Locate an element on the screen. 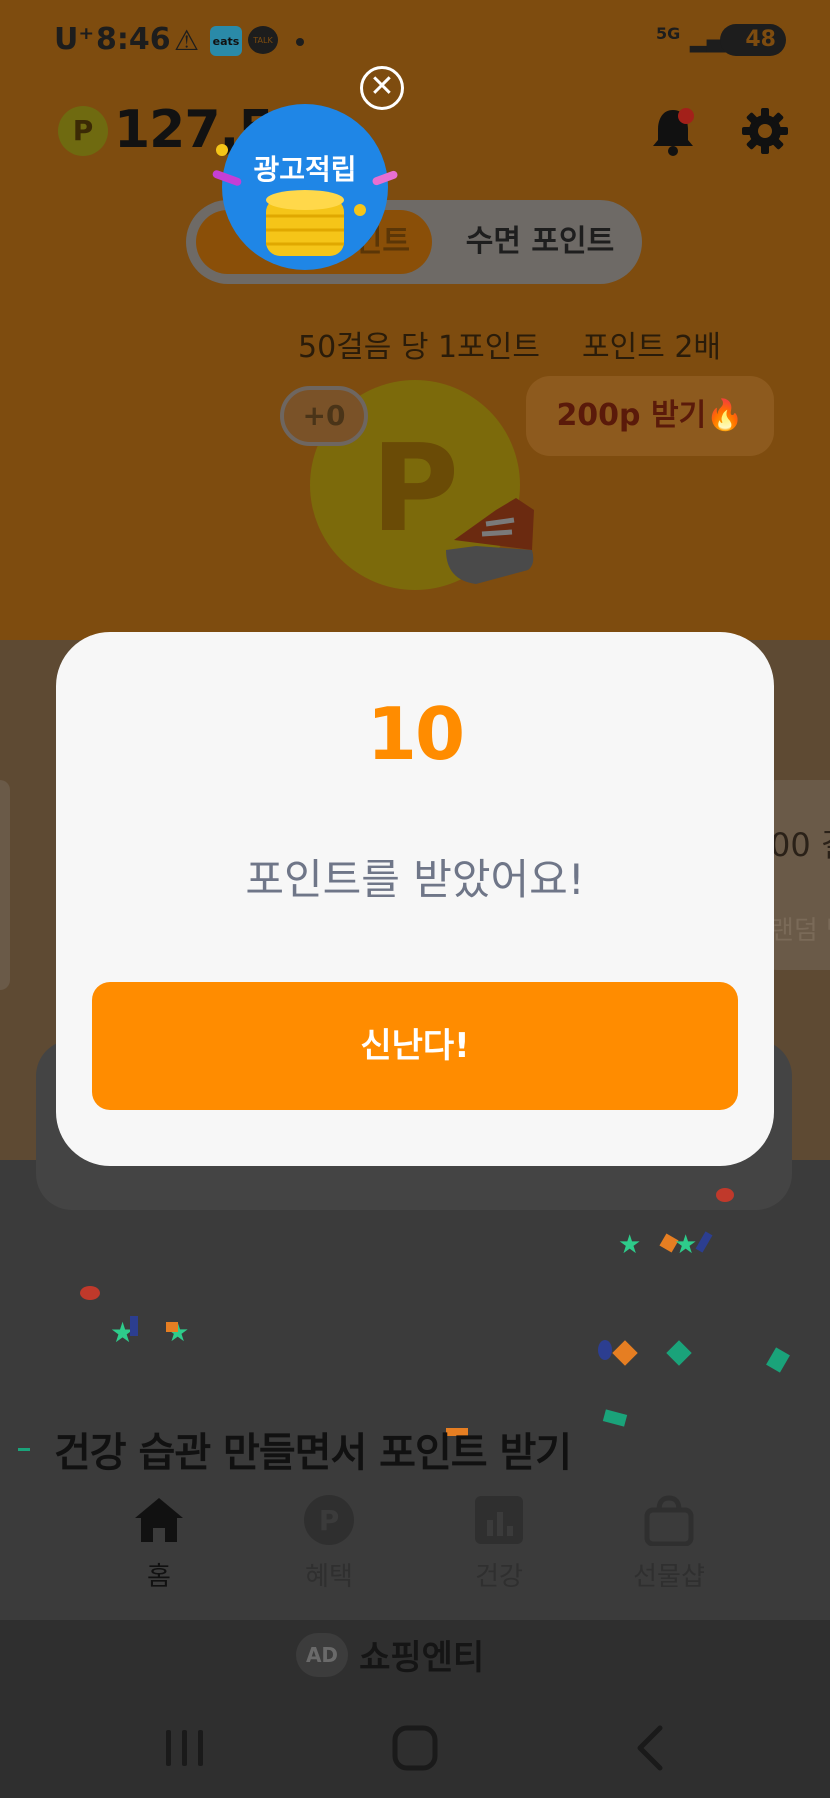  bell-icon is located at coordinates (673, 131).